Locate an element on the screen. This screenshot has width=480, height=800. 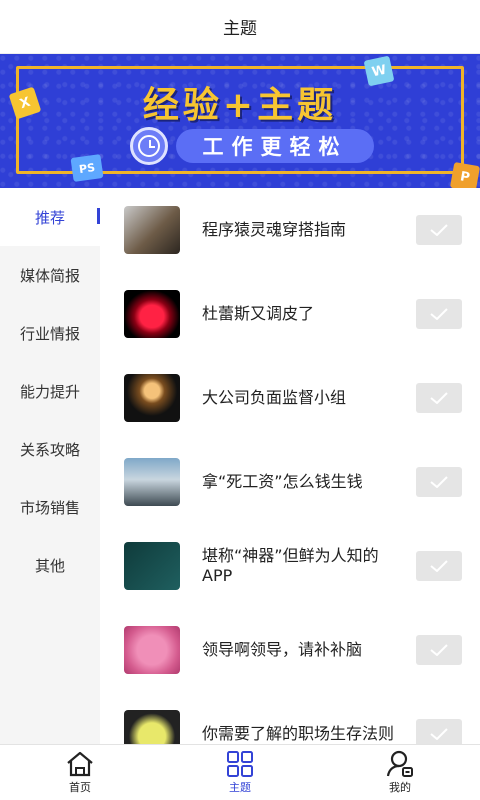
sidebar-item-skill-up: 能力提升 is located at coordinates (50, 391).